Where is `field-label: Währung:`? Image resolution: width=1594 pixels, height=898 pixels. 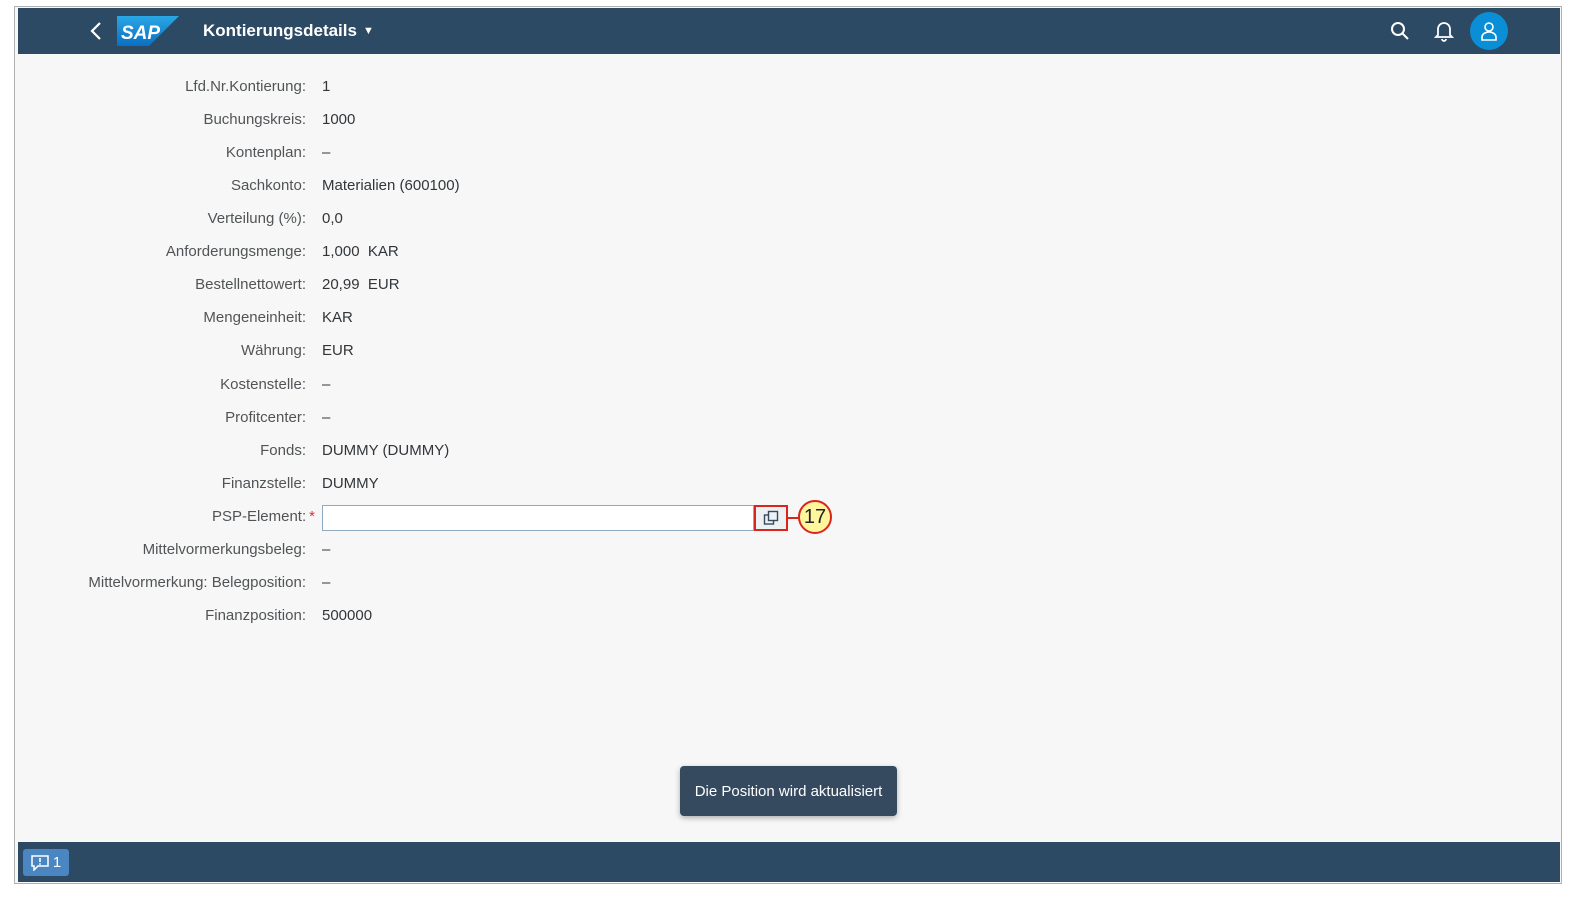
field-label: Währung: is located at coordinates (273, 350).